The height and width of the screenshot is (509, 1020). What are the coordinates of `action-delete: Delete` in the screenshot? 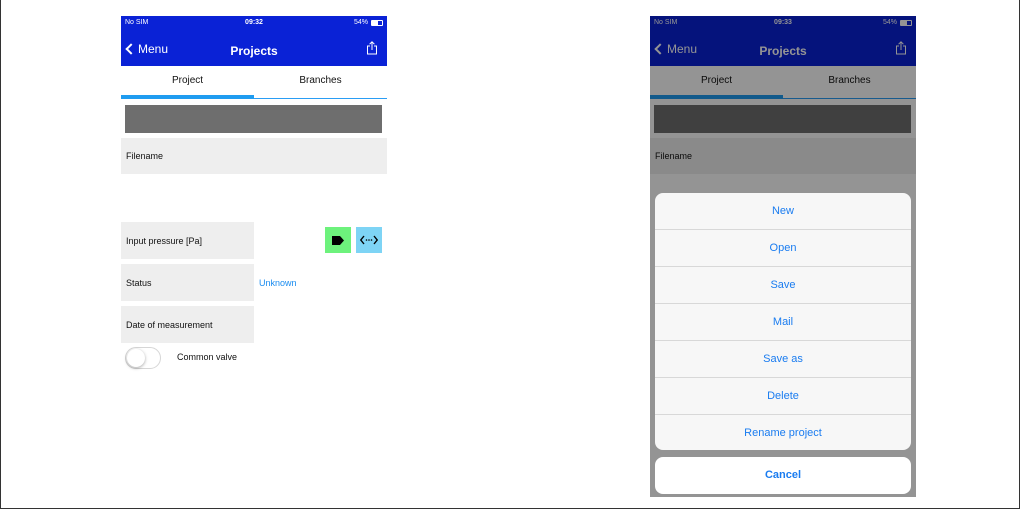 It's located at (783, 396).